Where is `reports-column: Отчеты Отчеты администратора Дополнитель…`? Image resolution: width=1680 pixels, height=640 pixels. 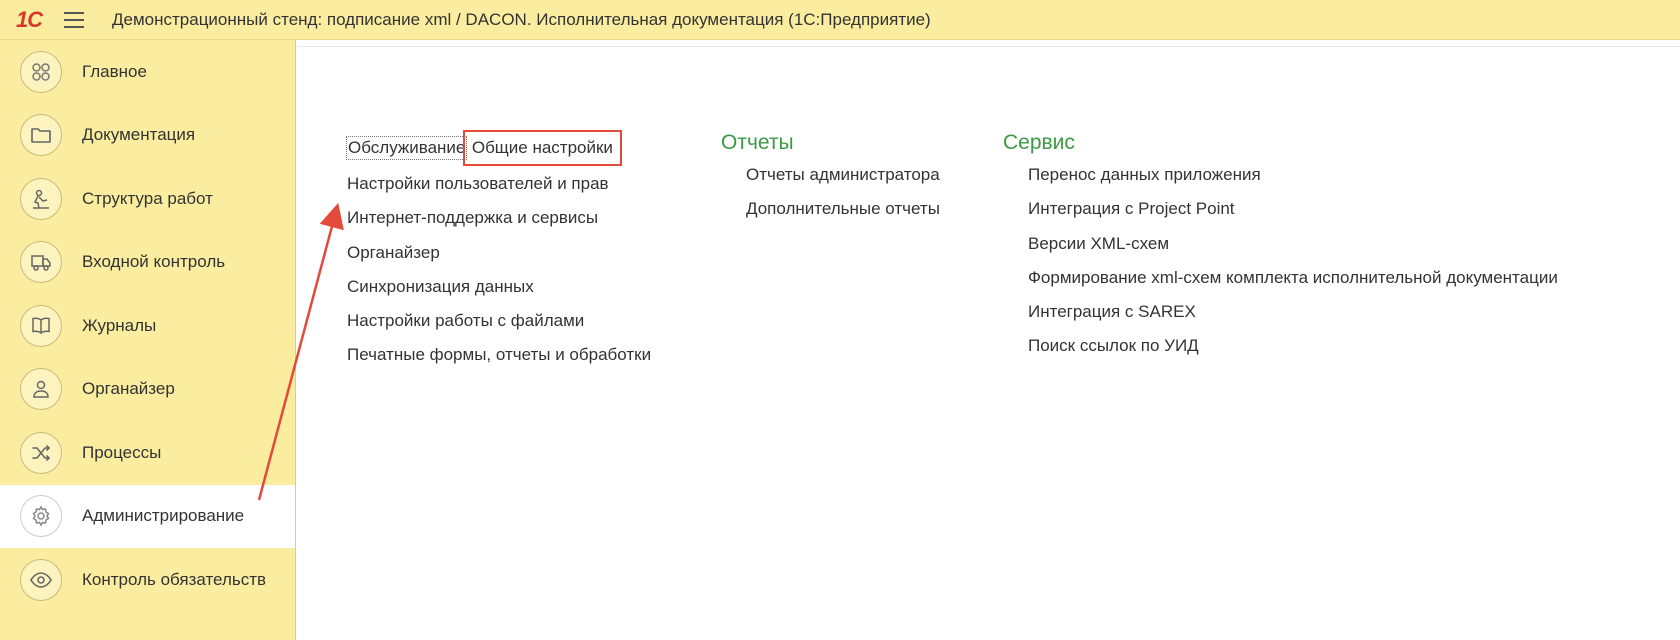
reports-column: Отчеты Отчеты администратора Дополнитель… is located at coordinates (830, 182).